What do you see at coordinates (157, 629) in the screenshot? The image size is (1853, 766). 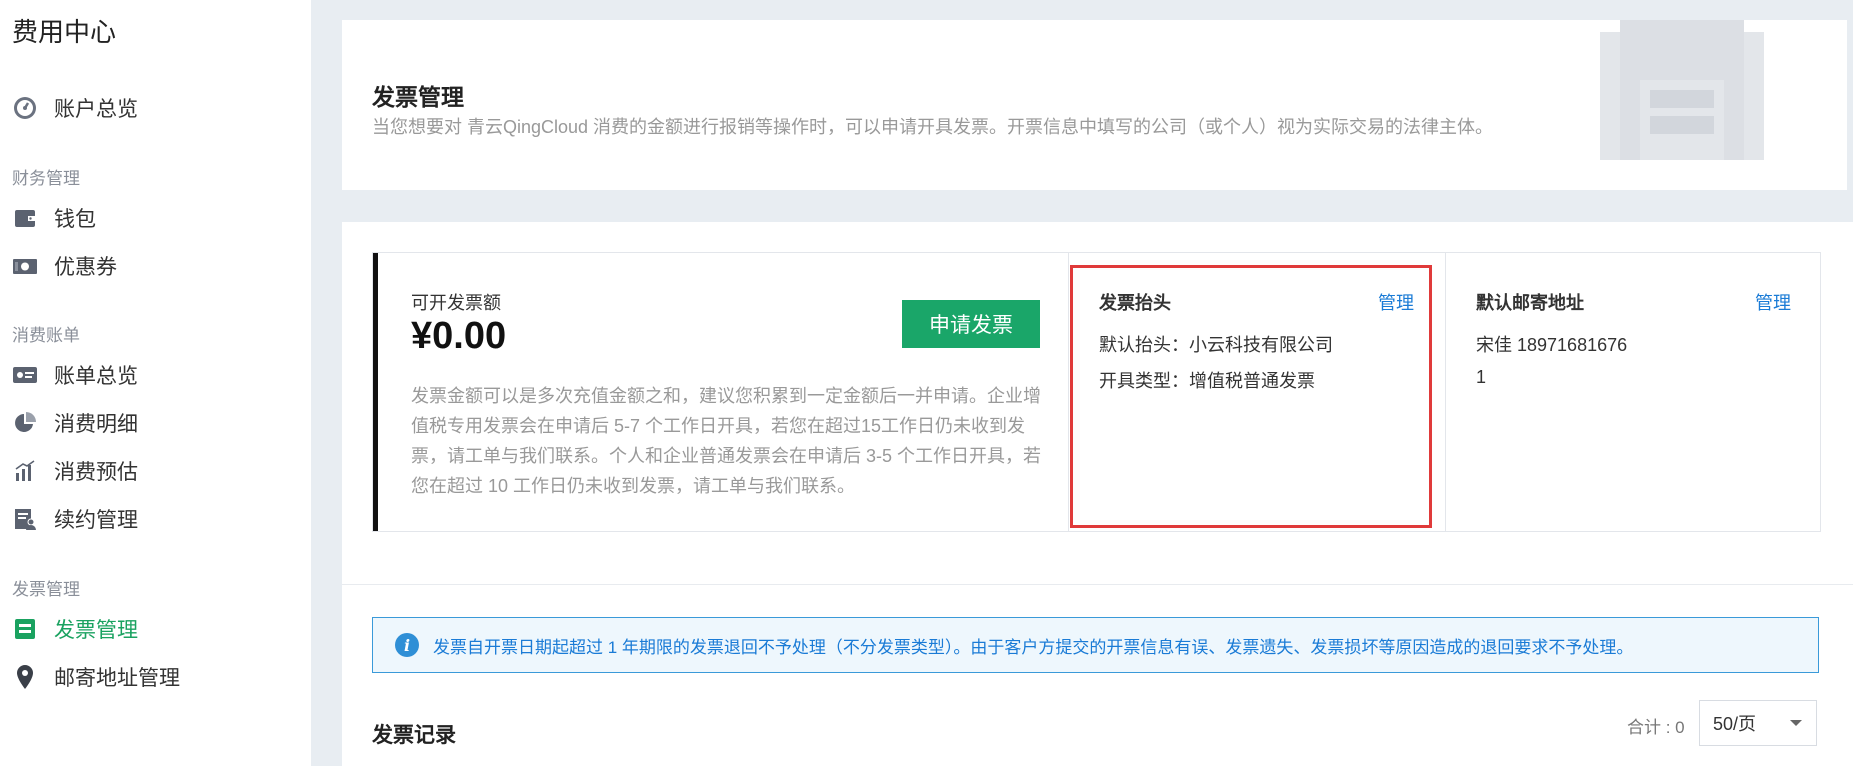 I see `sidebar-item-invoice-management: 发票管理` at bounding box center [157, 629].